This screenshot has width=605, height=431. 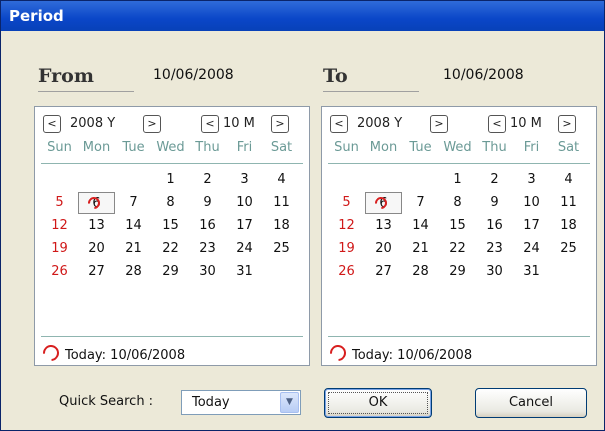 What do you see at coordinates (383, 272) in the screenshot?
I see `to-day-cell: 27` at bounding box center [383, 272].